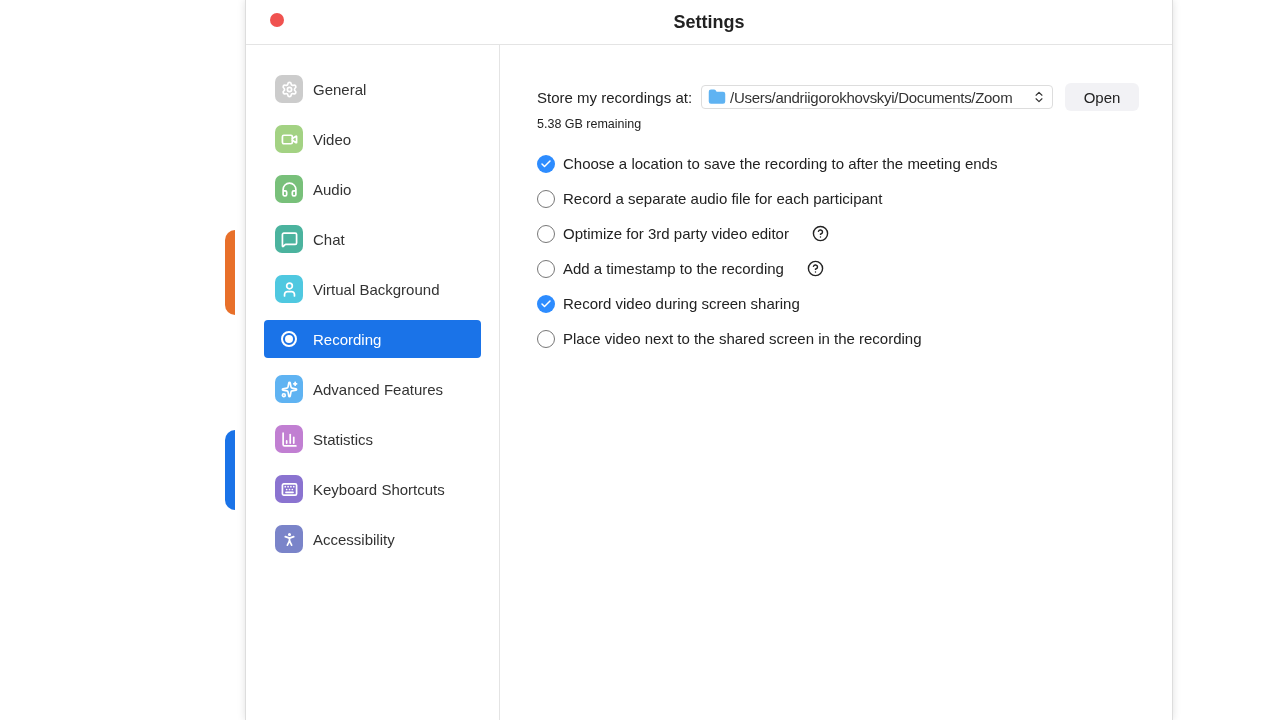 This screenshot has width=1280, height=720. What do you see at coordinates (681, 303) in the screenshot?
I see `option-label: Record video during screen sharing` at bounding box center [681, 303].